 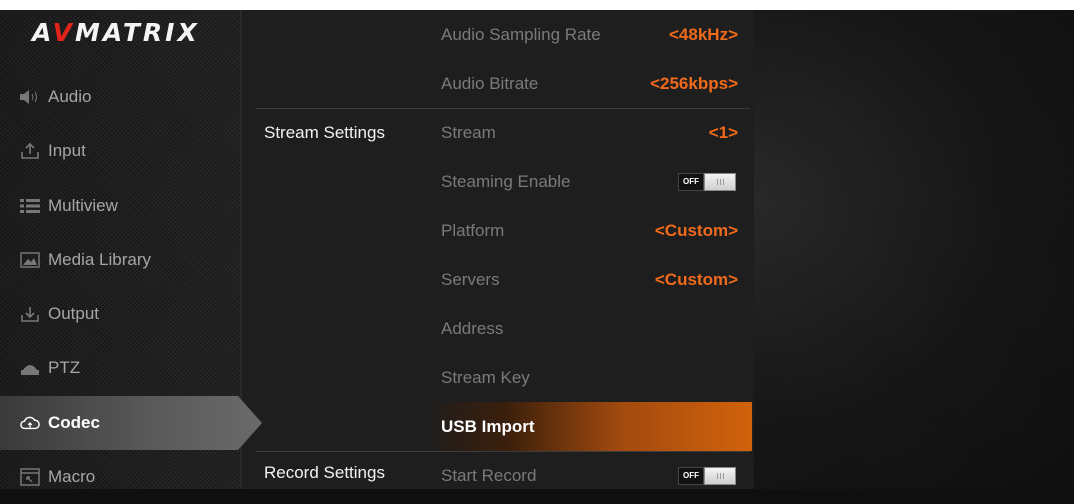 What do you see at coordinates (30, 151) in the screenshot?
I see `upload-icon` at bounding box center [30, 151].